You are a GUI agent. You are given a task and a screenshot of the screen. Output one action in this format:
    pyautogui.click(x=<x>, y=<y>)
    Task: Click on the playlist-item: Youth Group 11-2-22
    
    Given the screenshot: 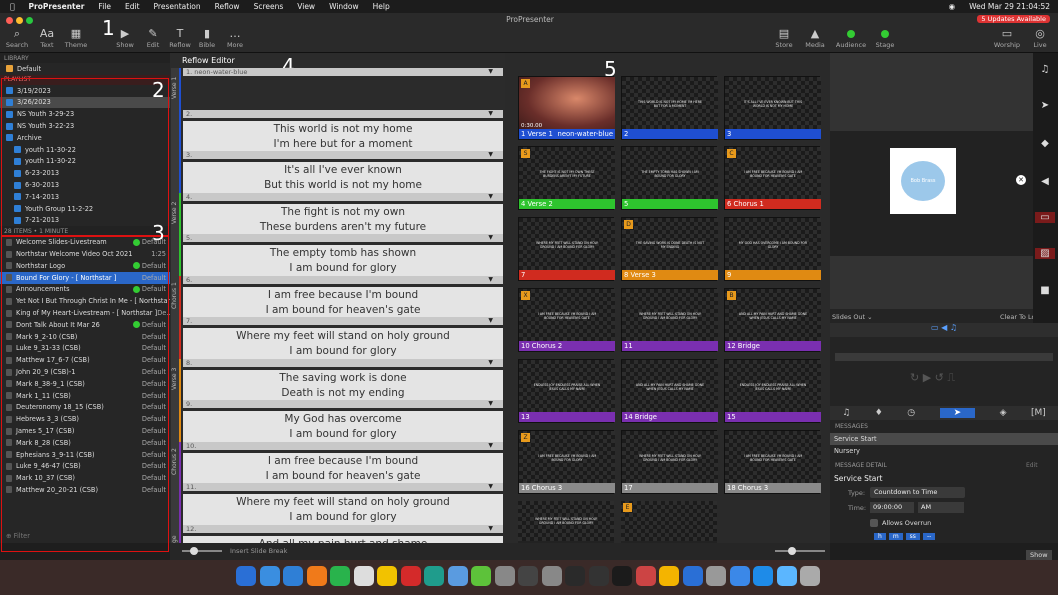 What is the action you would take?
    pyautogui.click(x=85, y=209)
    